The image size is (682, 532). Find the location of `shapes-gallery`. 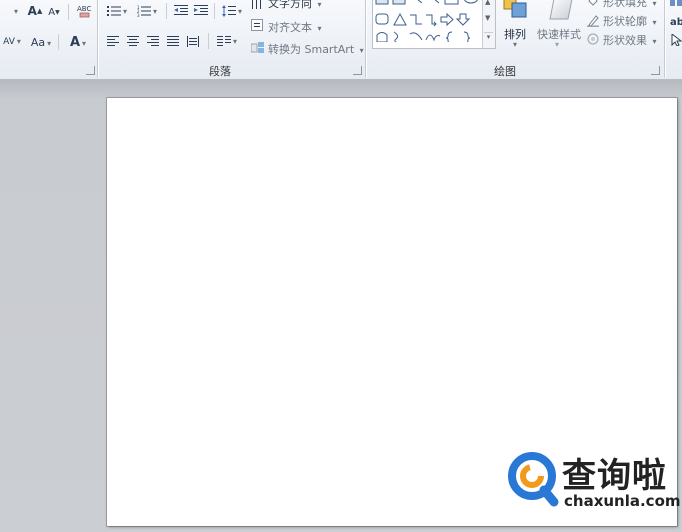

shapes-gallery is located at coordinates (434, 24).